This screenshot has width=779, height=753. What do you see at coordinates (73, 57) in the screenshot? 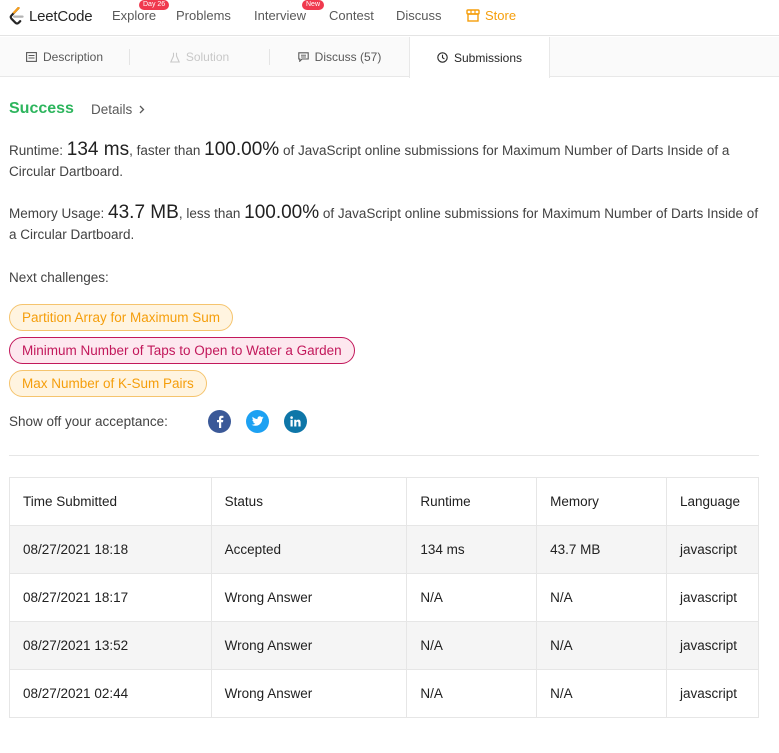
I see `tab-description-label: Description` at bounding box center [73, 57].